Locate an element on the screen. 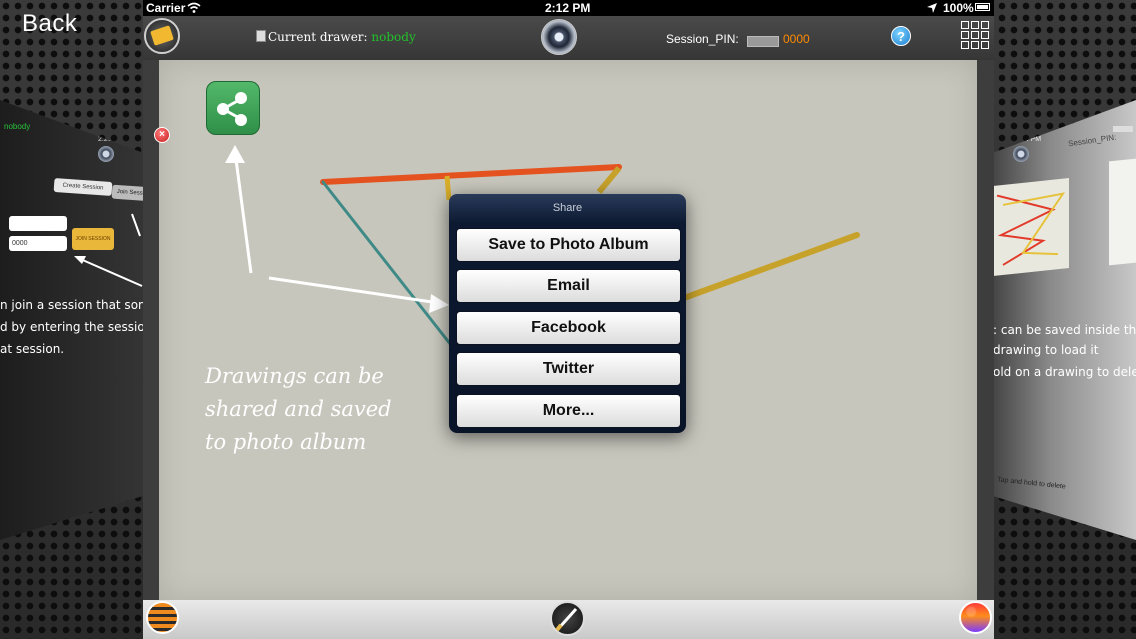 The image size is (1136, 639). facebook-button: Facebook is located at coordinates (568, 328).